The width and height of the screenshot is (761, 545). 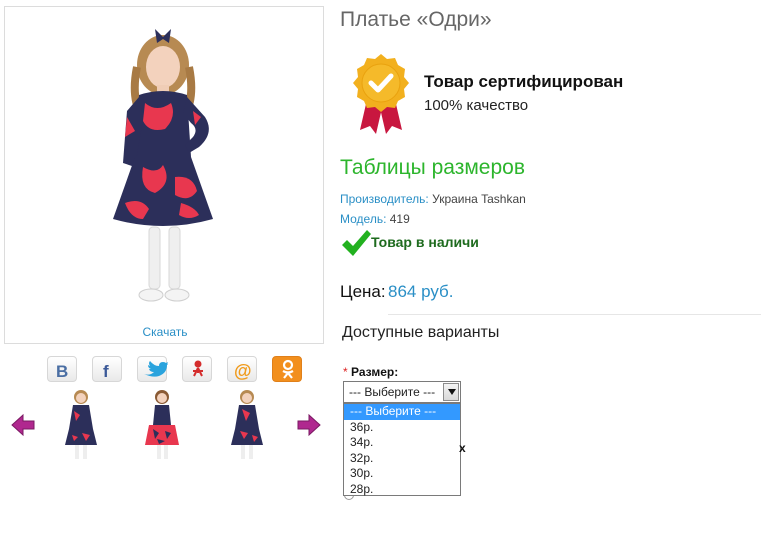 I want to click on size-select-toggle, so click(x=451, y=392).